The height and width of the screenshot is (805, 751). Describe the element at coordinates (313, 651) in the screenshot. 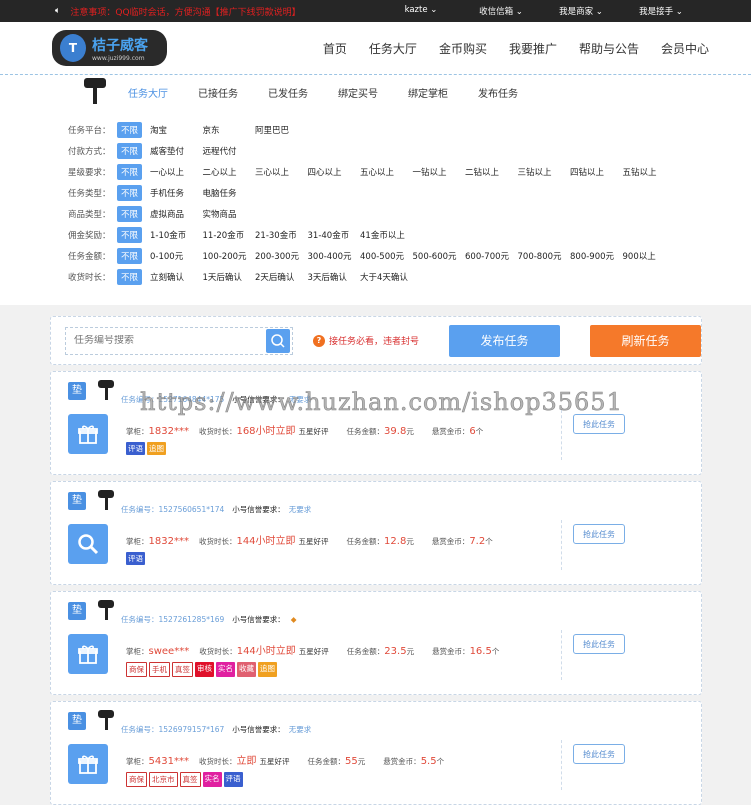

I see `review-value: 五星好评` at that location.